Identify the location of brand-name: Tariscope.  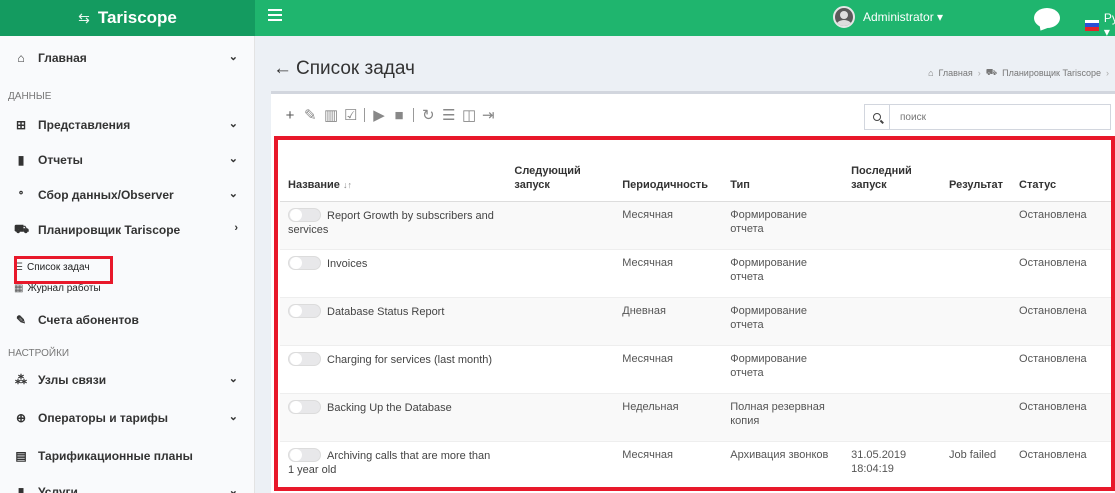
(137, 17).